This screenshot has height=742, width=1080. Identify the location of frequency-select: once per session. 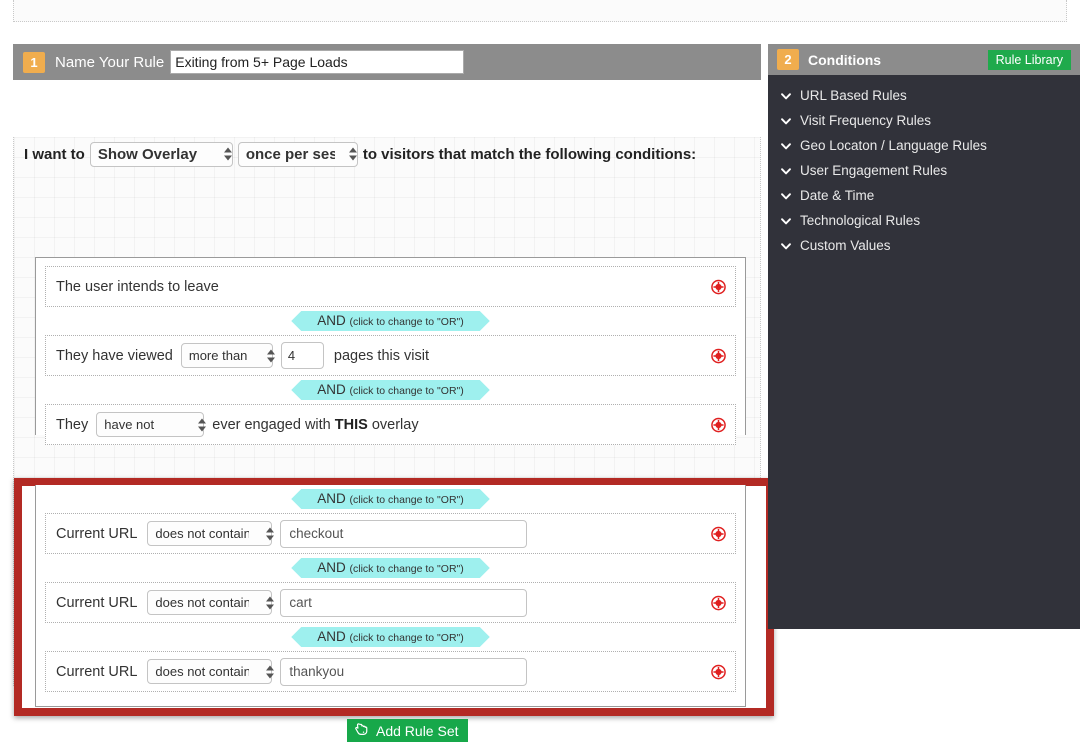
(297, 154).